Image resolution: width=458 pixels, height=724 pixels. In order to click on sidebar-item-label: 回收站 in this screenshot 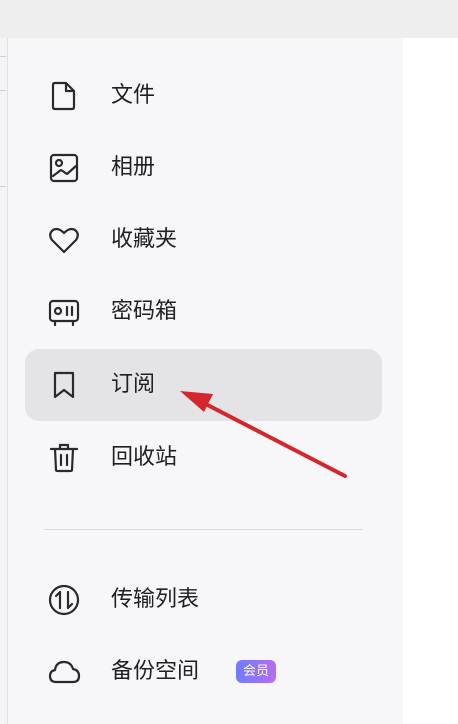, I will do `click(144, 457)`.